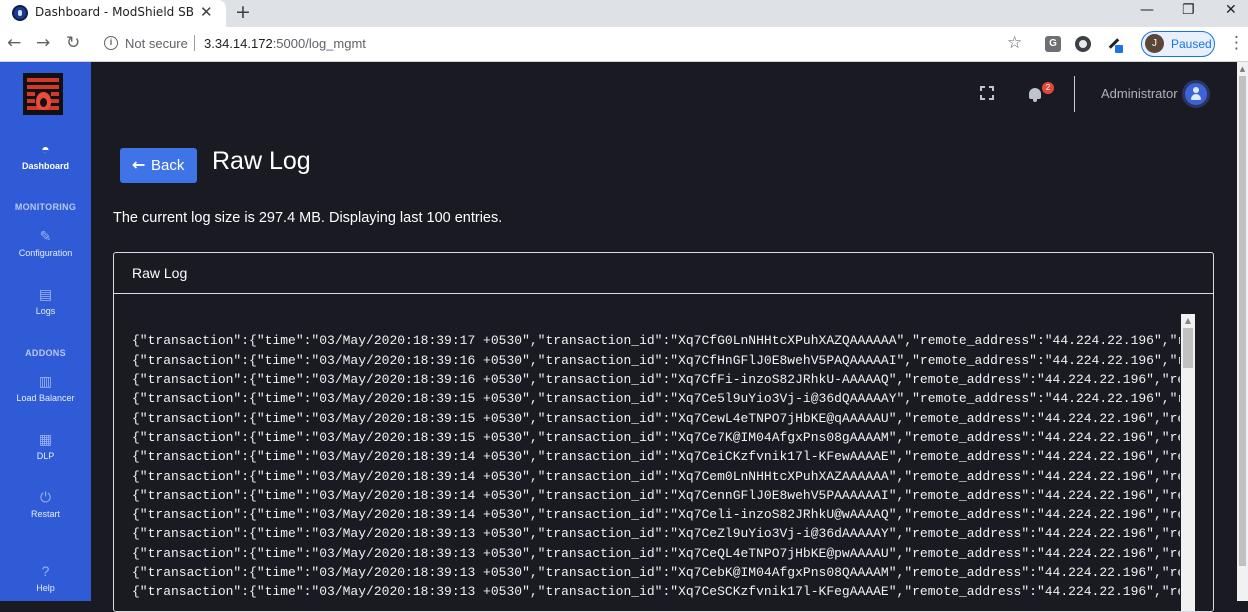 The width and height of the screenshot is (1248, 612). What do you see at coordinates (1014, 43) in the screenshot?
I see `bookmark-star-icon: ☆` at bounding box center [1014, 43].